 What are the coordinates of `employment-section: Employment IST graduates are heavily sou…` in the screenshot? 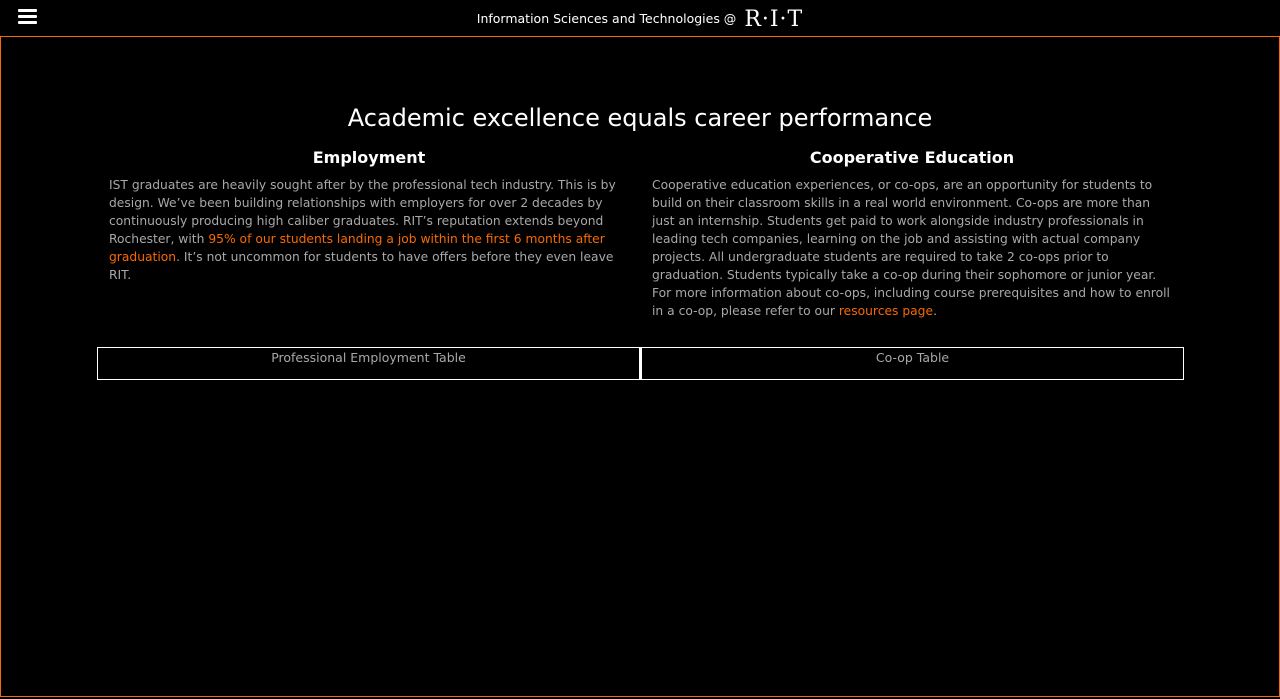 It's located at (369, 215).